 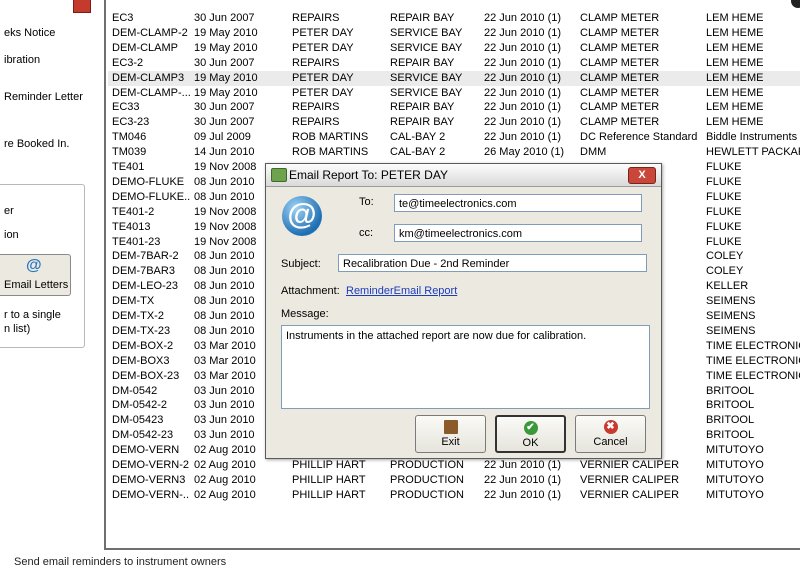 What do you see at coordinates (143, 345) in the screenshot?
I see `table-cell: DEM-BOX-2` at bounding box center [143, 345].